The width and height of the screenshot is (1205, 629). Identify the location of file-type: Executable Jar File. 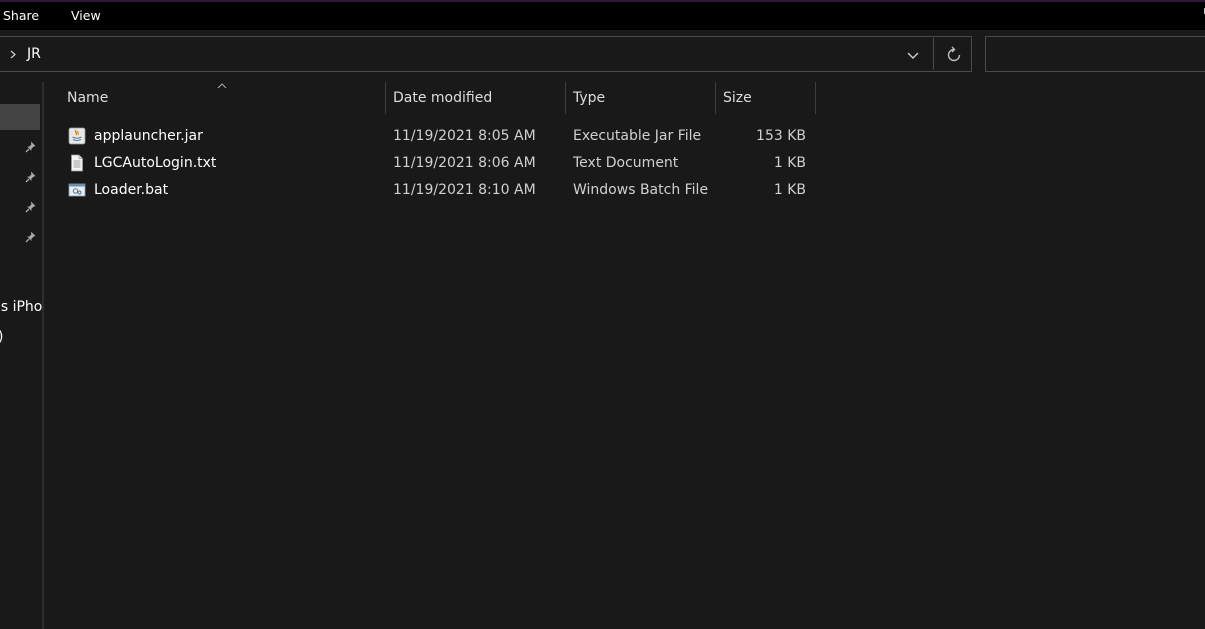
(637, 136).